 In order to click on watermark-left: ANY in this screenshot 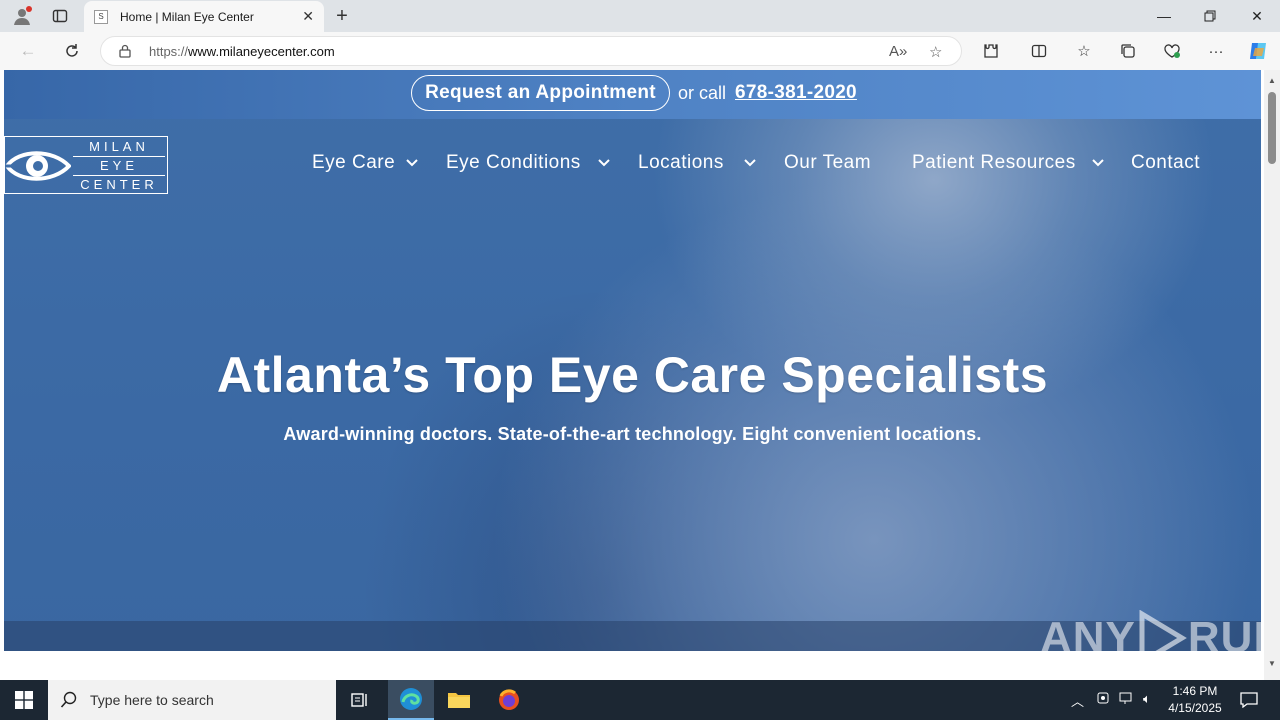, I will do `click(1088, 632)`.